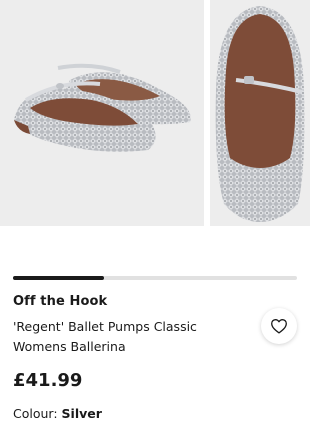  I want to click on wishlist-button, so click(279, 326).